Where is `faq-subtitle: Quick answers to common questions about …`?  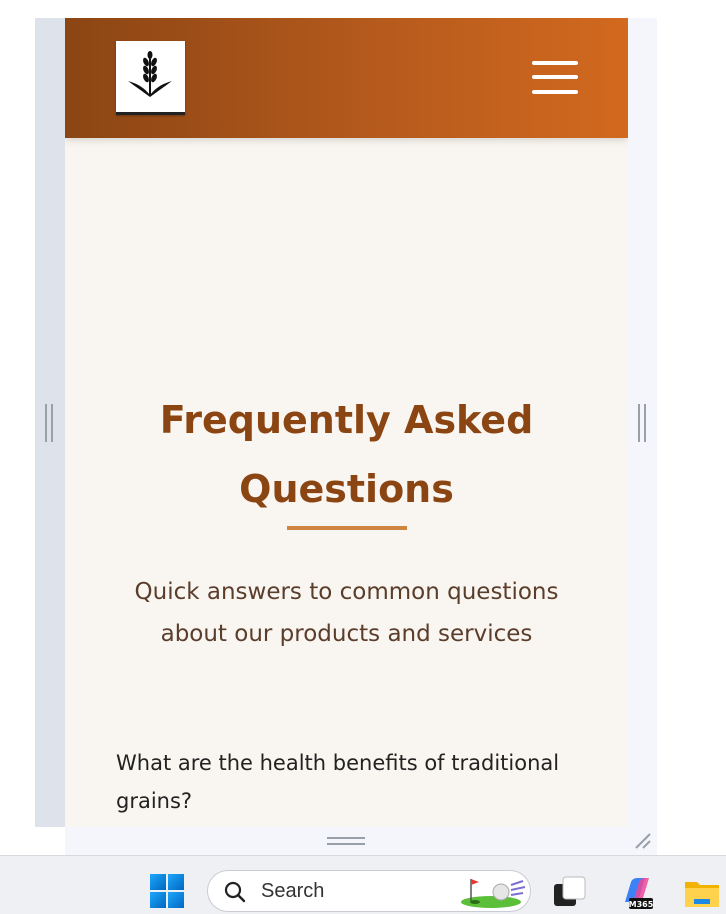 faq-subtitle: Quick answers to common questions about … is located at coordinates (346, 613).